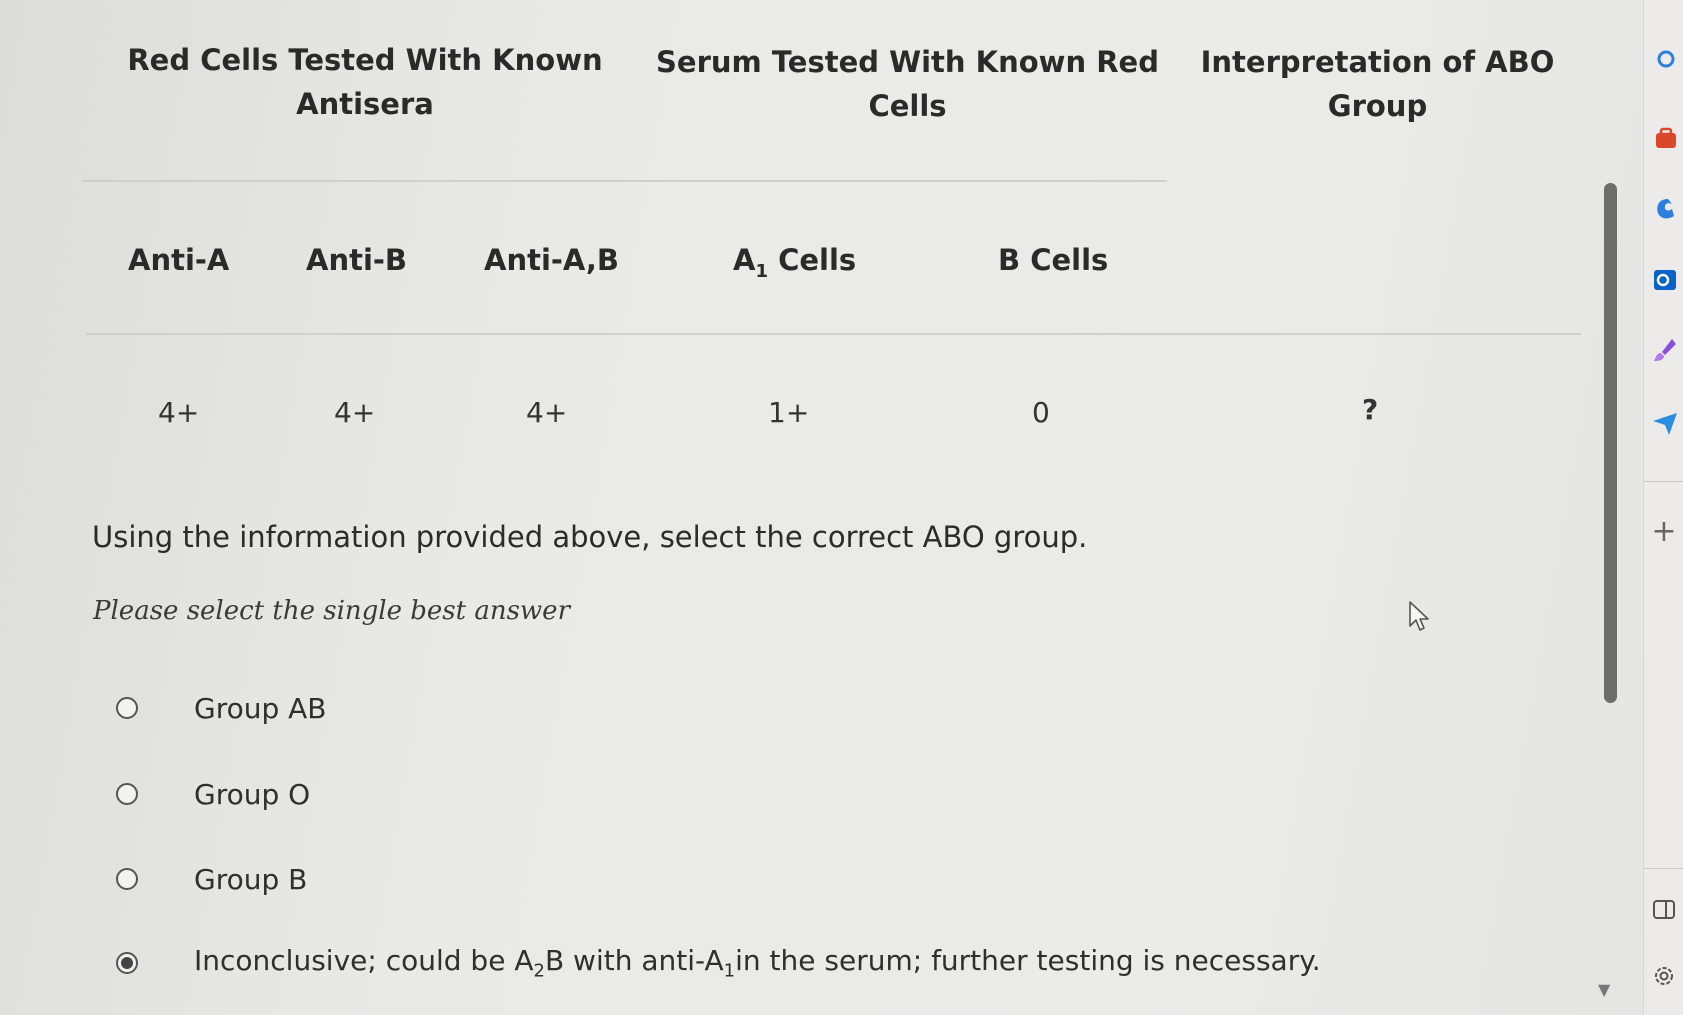 The image size is (1683, 1015). I want to click on option-group-o: Group O, so click(716, 794).